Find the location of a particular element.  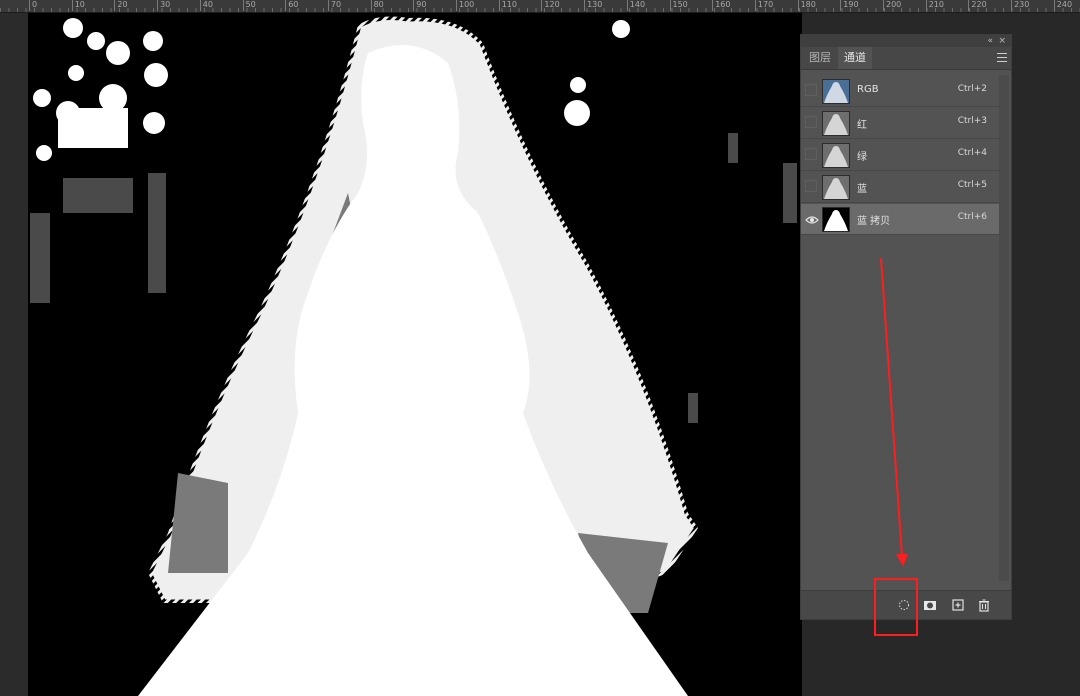

ruler-tick-label: 240 is located at coordinates (1062, 5).